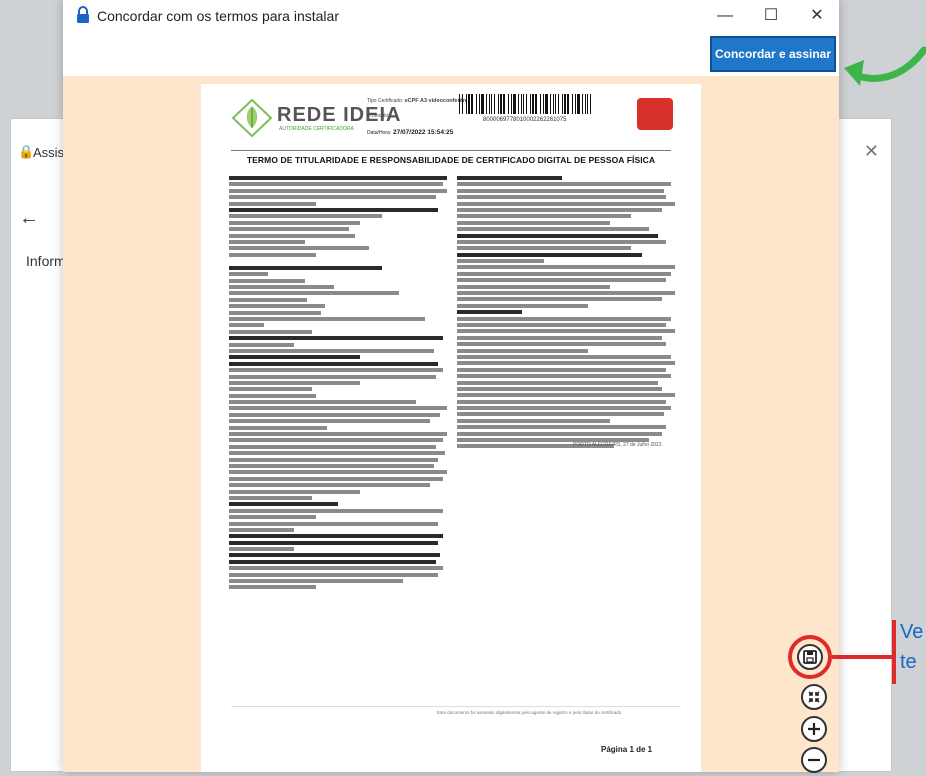 The width and height of the screenshot is (926, 776). Describe the element at coordinates (627, 749) in the screenshot. I see `page-number: Página 1 de 1` at that location.